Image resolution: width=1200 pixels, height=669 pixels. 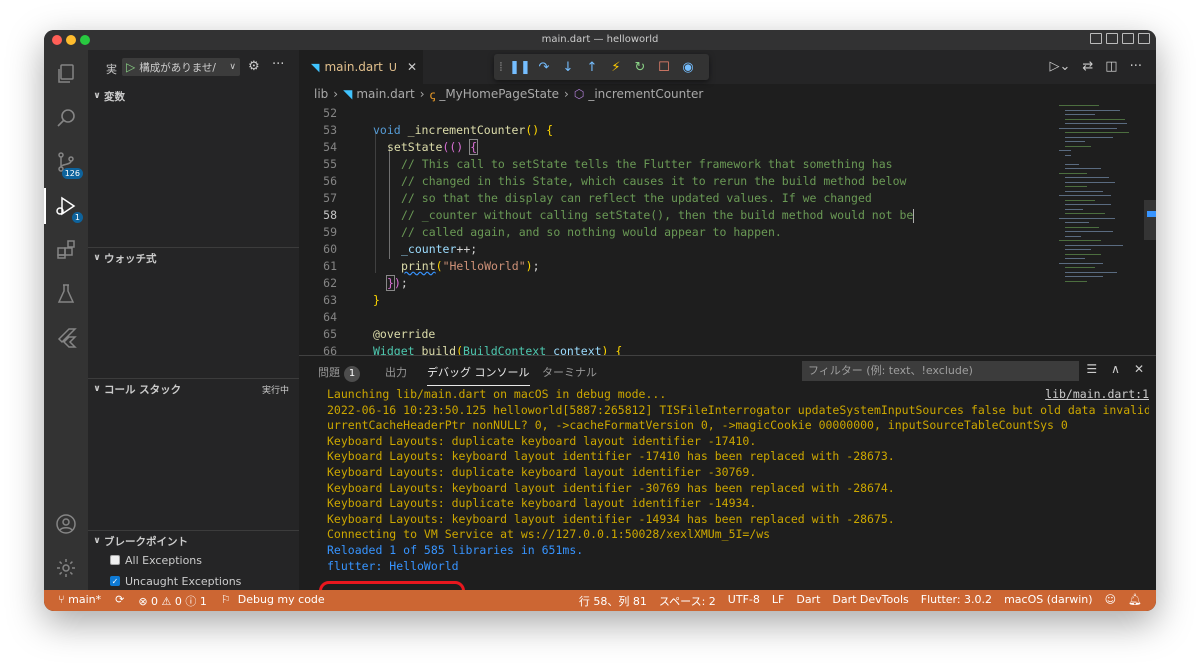 I want to click on code-line: 62});, so click(x=679, y=283).